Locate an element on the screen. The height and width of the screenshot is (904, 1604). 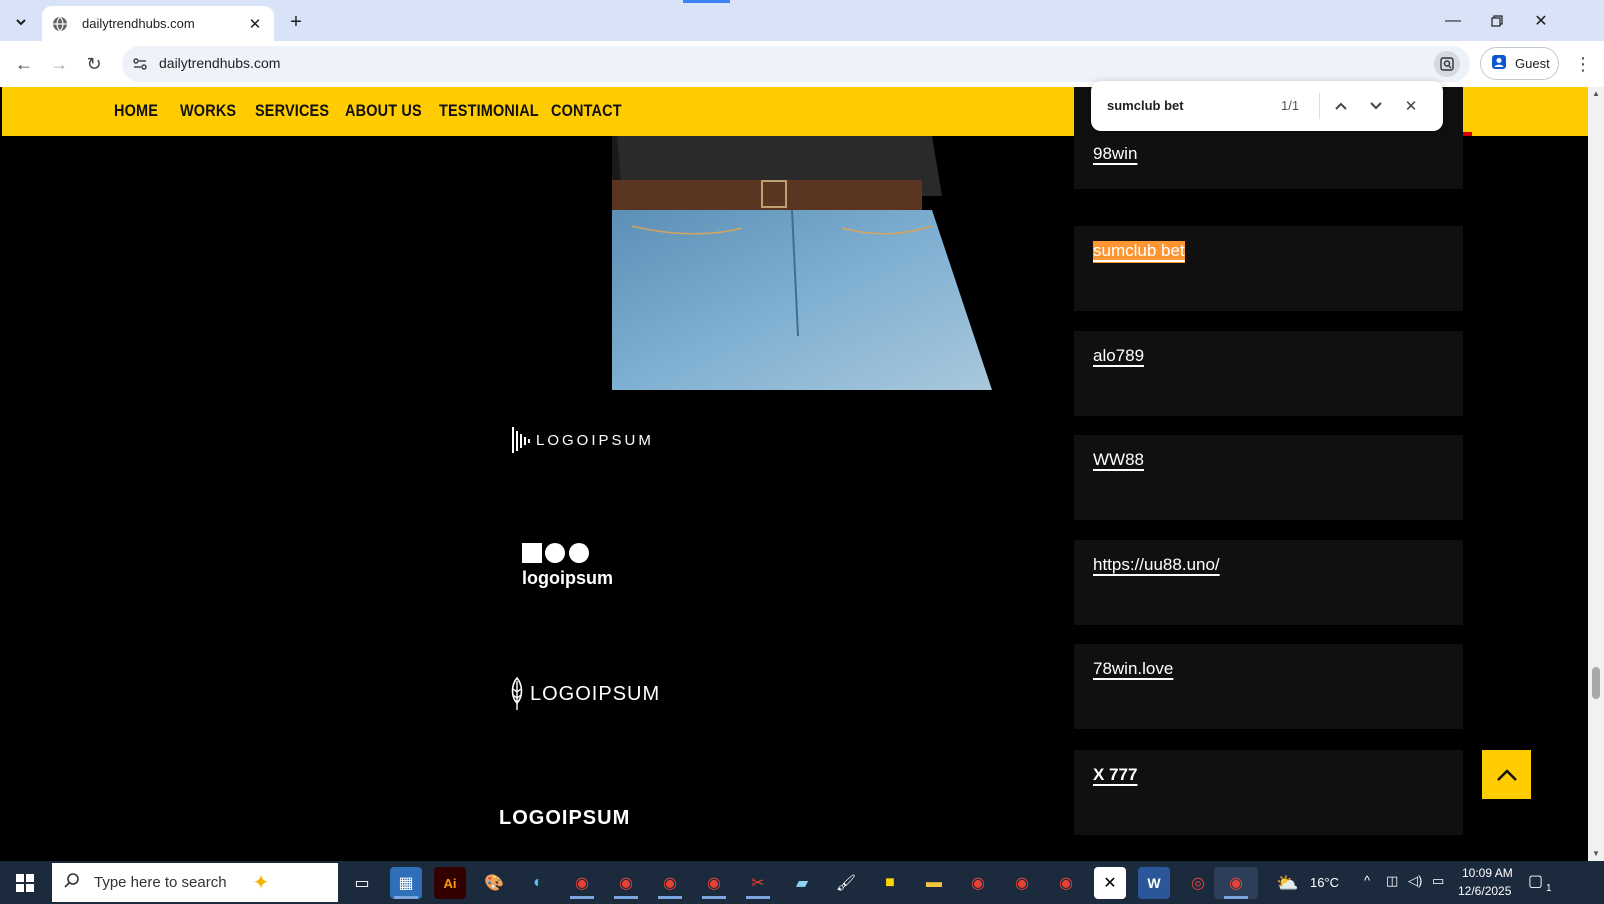
url-text: dailytrendhubs.com is located at coordinates (220, 63).